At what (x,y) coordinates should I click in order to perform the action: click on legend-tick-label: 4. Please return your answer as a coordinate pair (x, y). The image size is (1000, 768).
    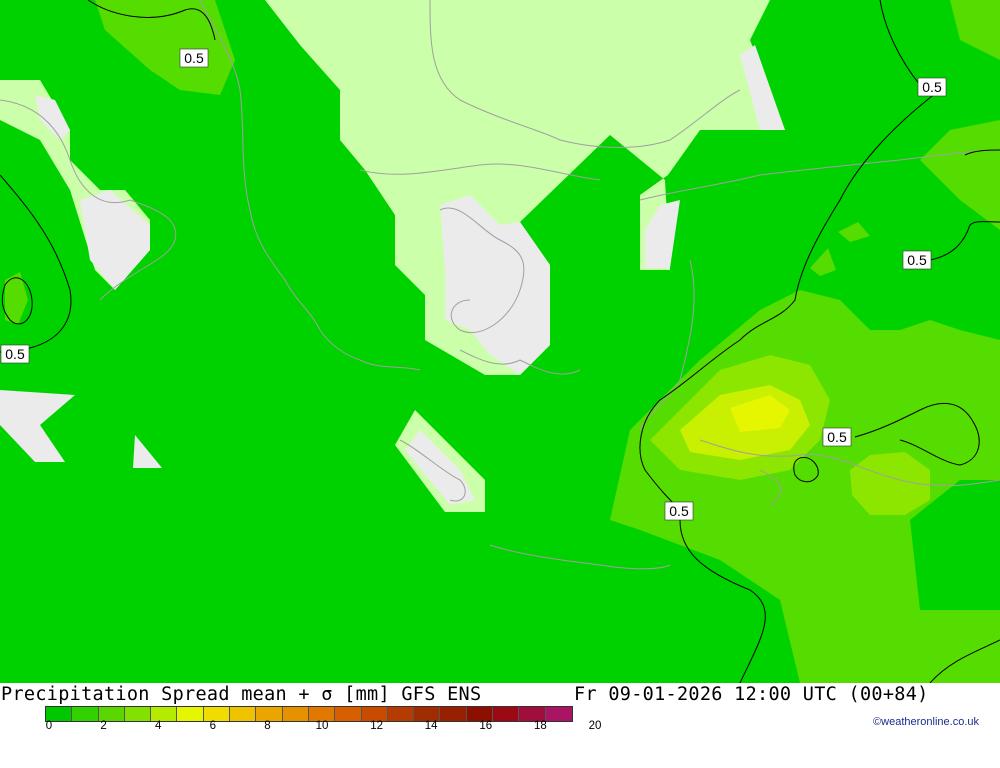
    Looking at the image, I should click on (158, 726).